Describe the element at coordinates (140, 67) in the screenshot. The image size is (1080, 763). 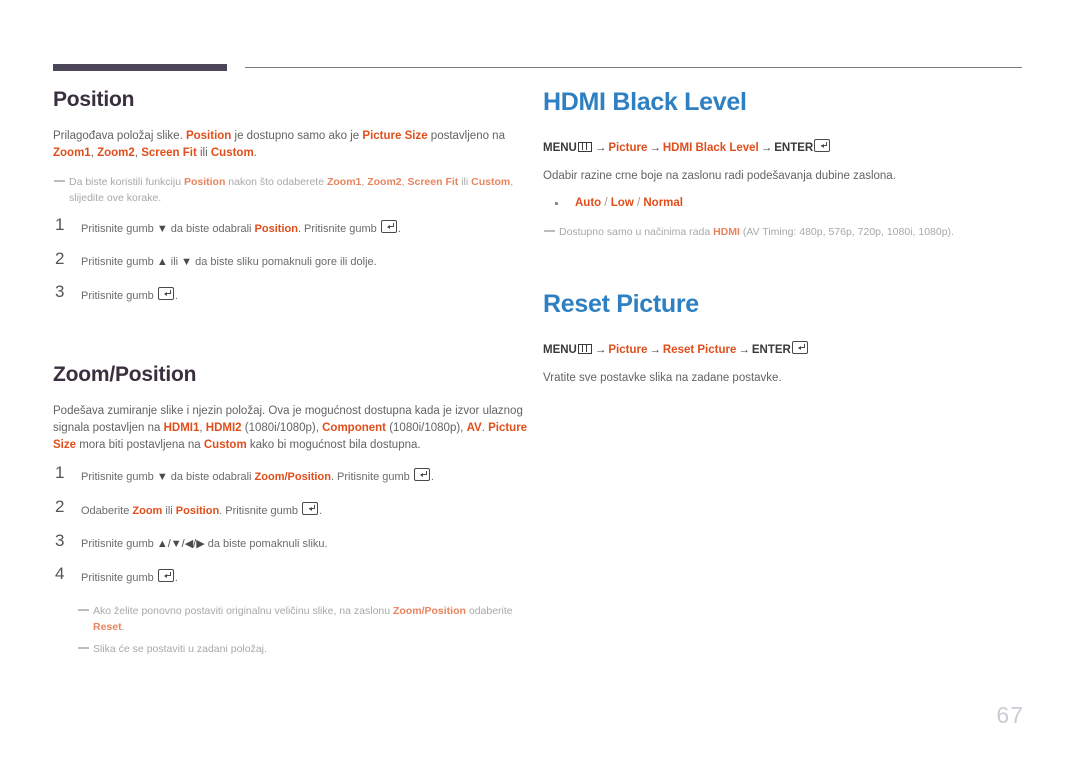
I see `header-thick-rule` at that location.